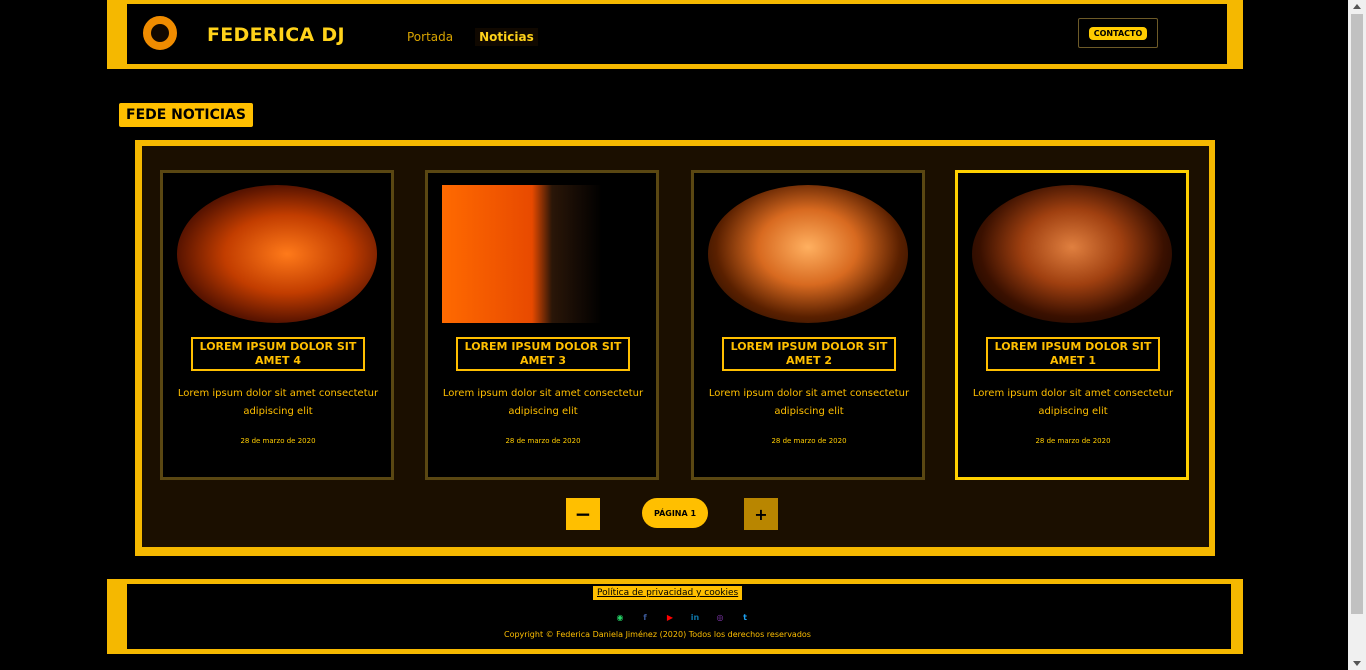 Image resolution: width=1366 pixels, height=670 pixels. I want to click on youtube-icon: ▶, so click(670, 617).